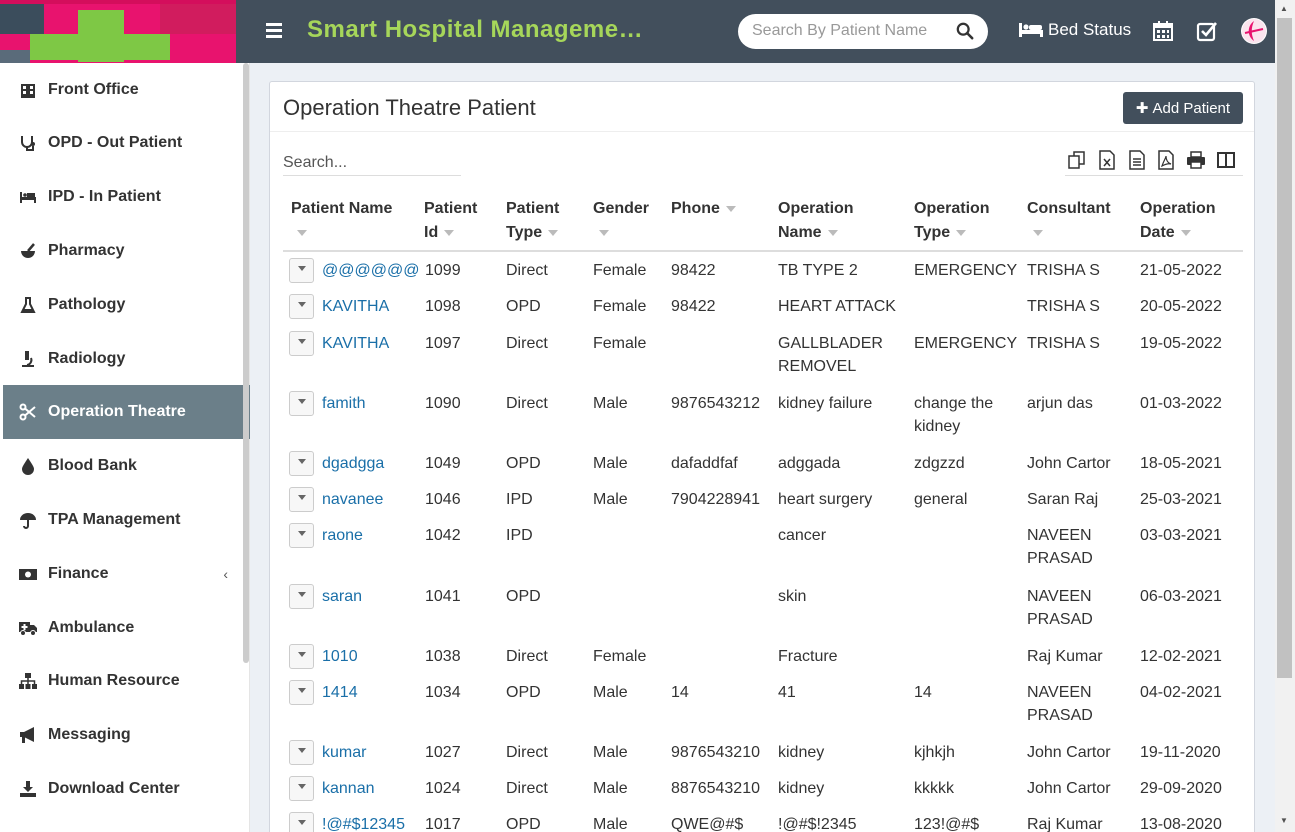  I want to click on bed-status-link: Bed Status, so click(1074, 30).